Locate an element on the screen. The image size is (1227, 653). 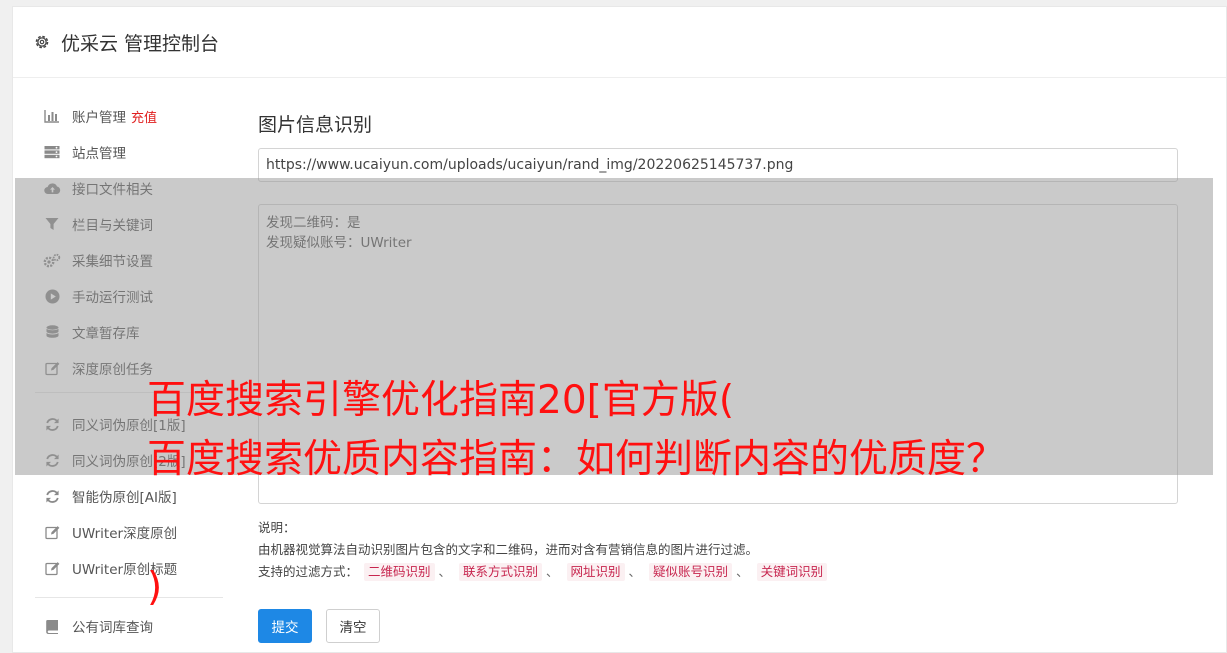
explain-text: 由机器视觉算法自动识别图片包含的文字和二维码，进而对含有营销信息的图片进行过滤。 is located at coordinates (508, 549).